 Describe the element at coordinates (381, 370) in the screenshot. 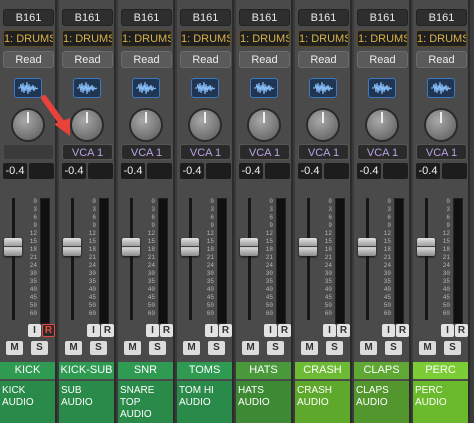

I see `channel-name-label: CLAPS` at that location.